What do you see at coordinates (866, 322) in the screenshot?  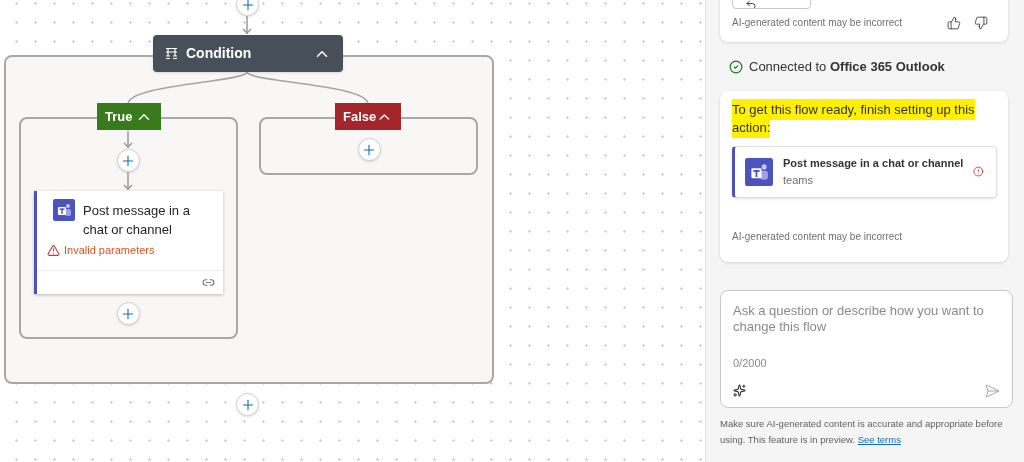 I see `prompt-field: Ask a question or describe how you want to change this flow` at bounding box center [866, 322].